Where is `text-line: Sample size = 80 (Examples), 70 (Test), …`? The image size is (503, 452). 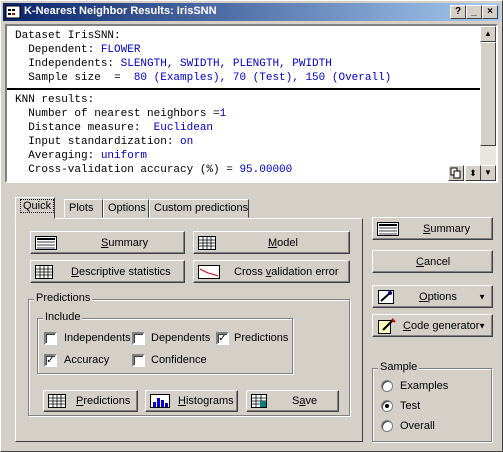 text-line: Sample size = 80 (Examples), 70 (Test), … is located at coordinates (203, 78).